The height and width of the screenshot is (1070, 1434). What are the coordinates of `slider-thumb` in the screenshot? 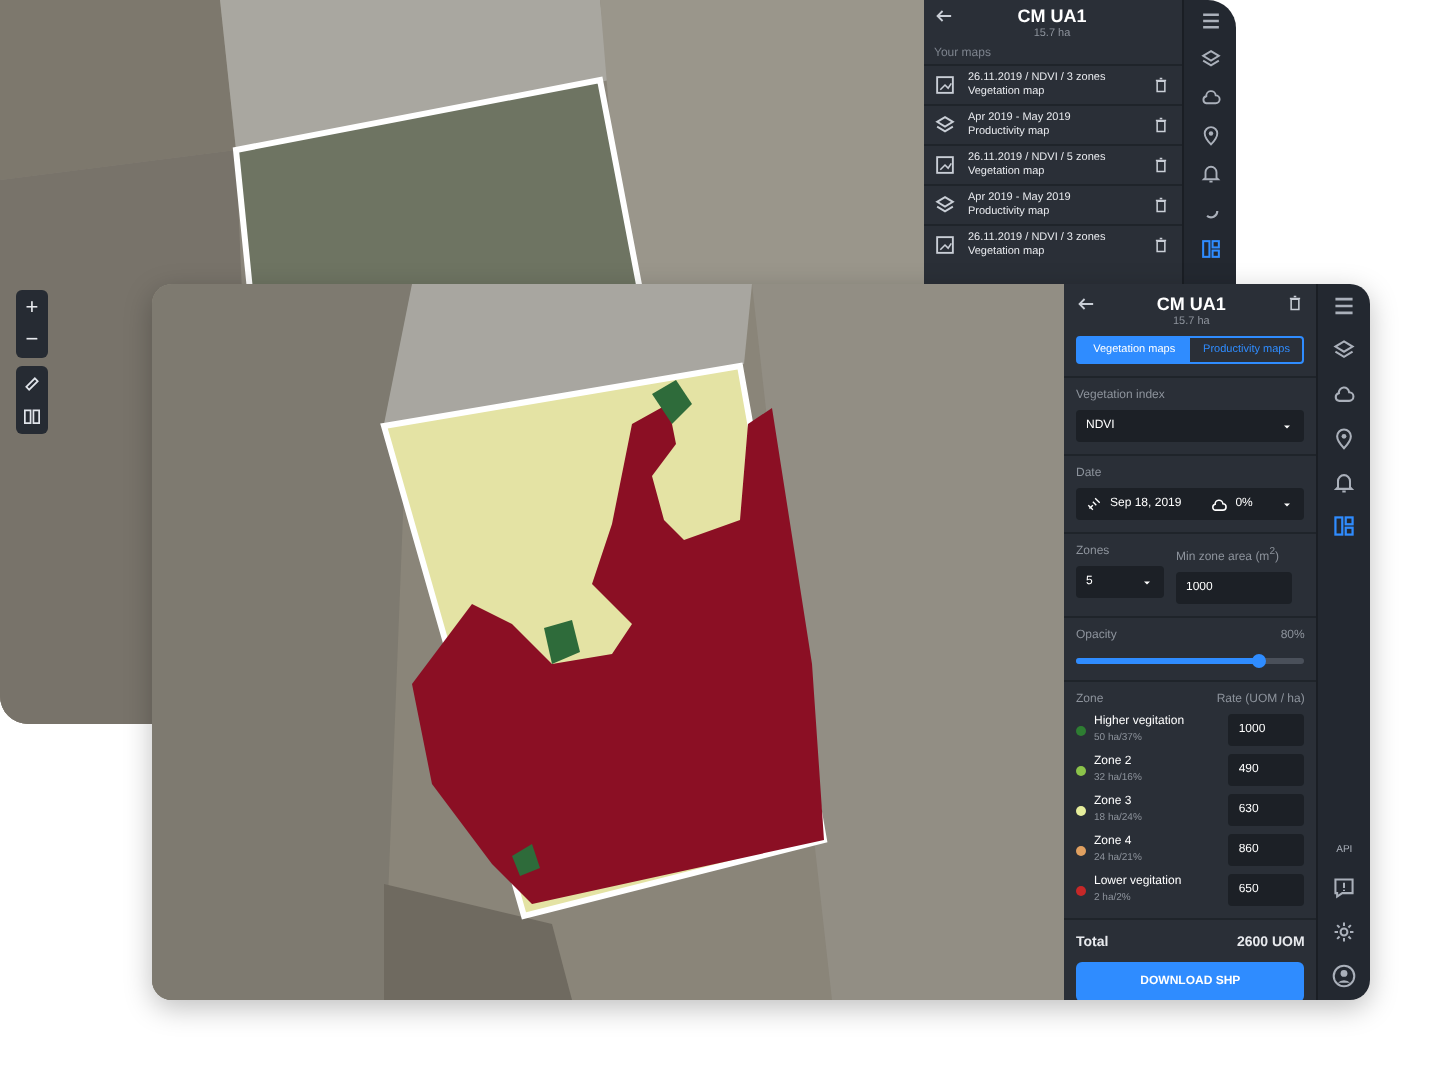 It's located at (1258, 661).